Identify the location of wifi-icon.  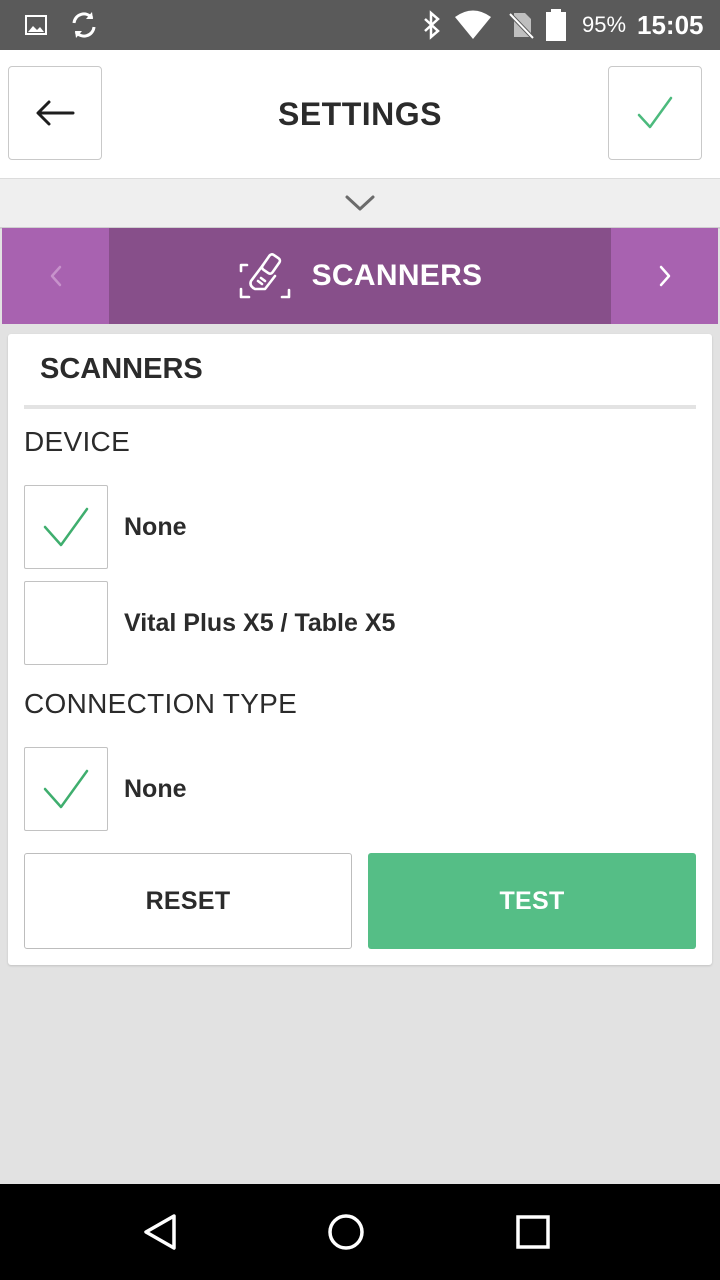
(473, 25).